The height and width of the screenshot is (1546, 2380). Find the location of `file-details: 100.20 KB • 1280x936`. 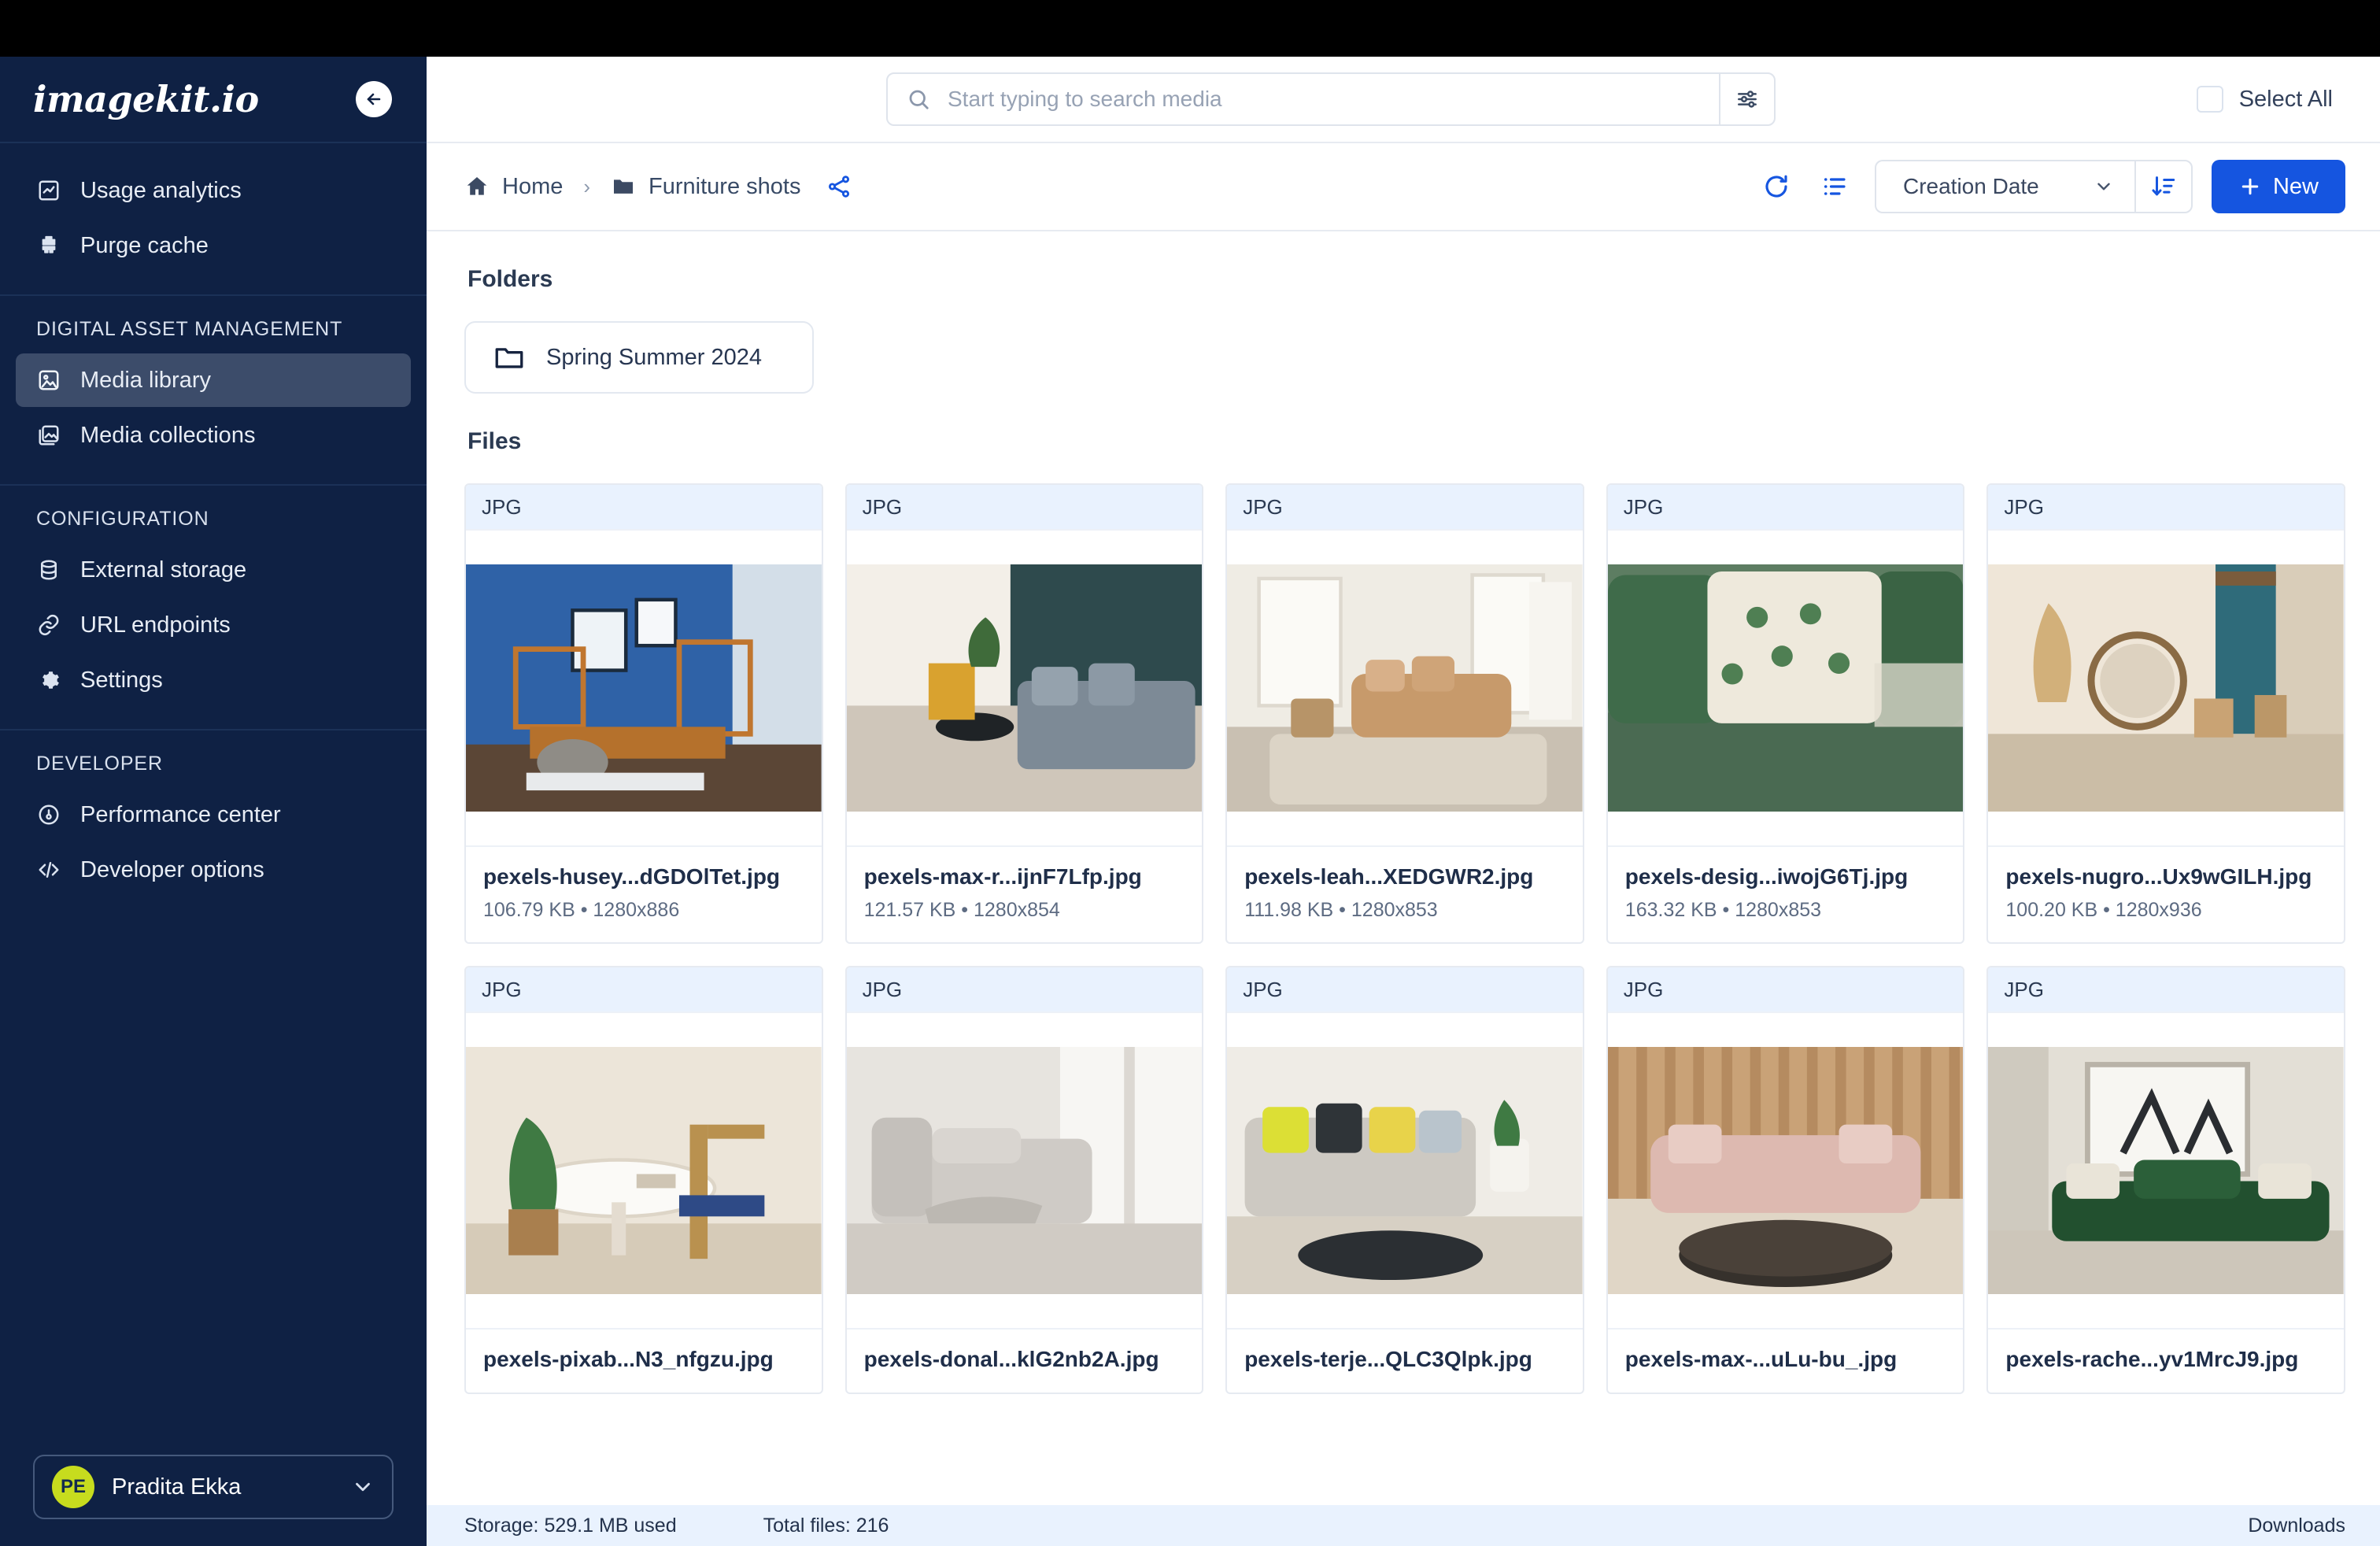

file-details: 100.20 KB • 1280x936 is located at coordinates (2103, 910).